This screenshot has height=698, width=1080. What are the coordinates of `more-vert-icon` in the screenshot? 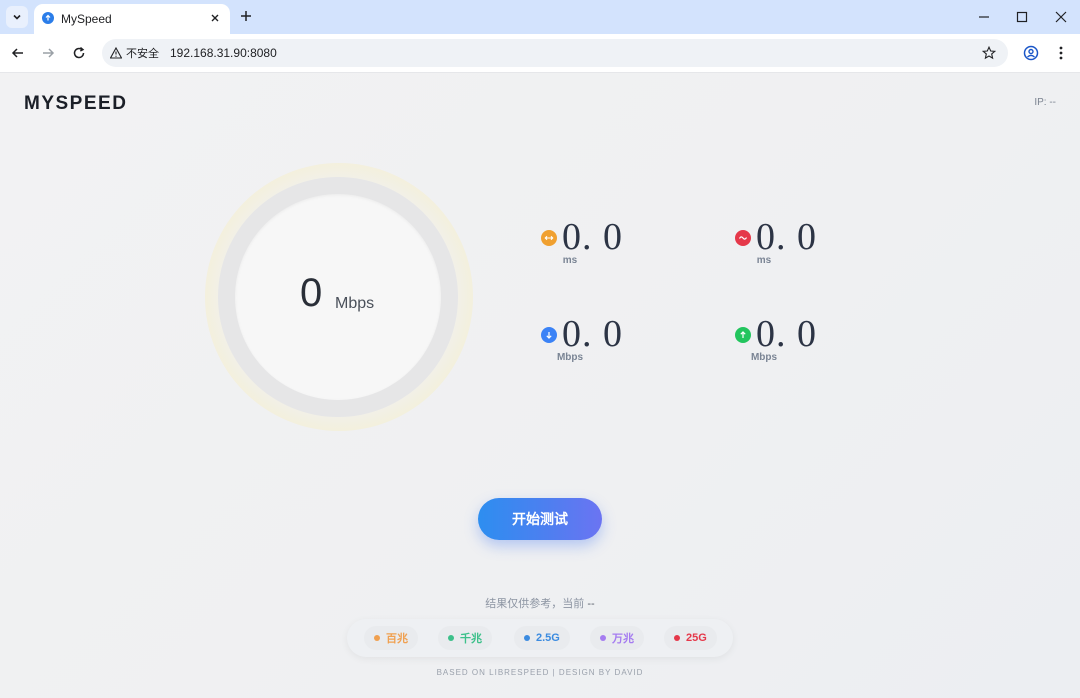 It's located at (1061, 53).